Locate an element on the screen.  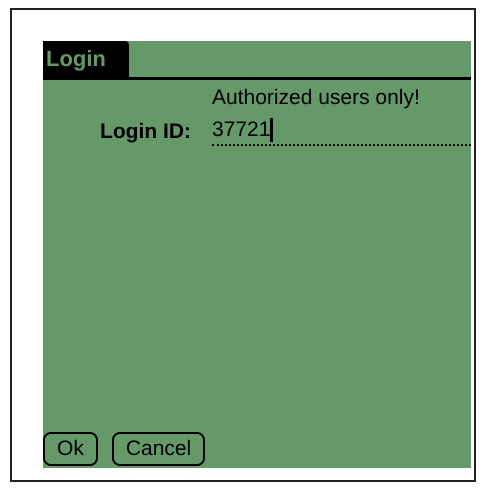
form-title: Login is located at coordinates (86, 59).